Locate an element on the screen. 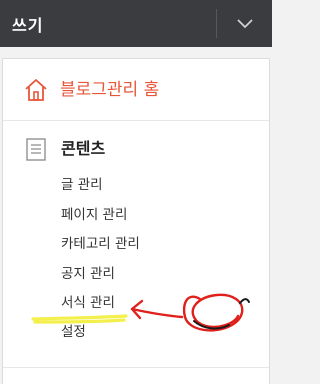  write-button-label: 쓰기 is located at coordinates (28, 25).